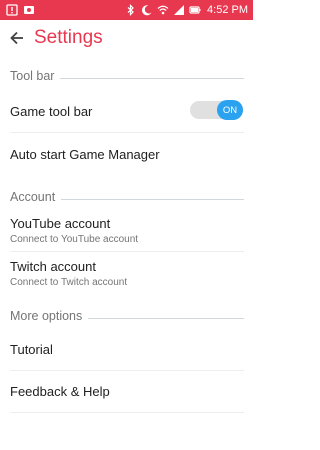 This screenshot has width=320, height=450. Describe the element at coordinates (147, 10) in the screenshot. I see `moon-icon` at that location.